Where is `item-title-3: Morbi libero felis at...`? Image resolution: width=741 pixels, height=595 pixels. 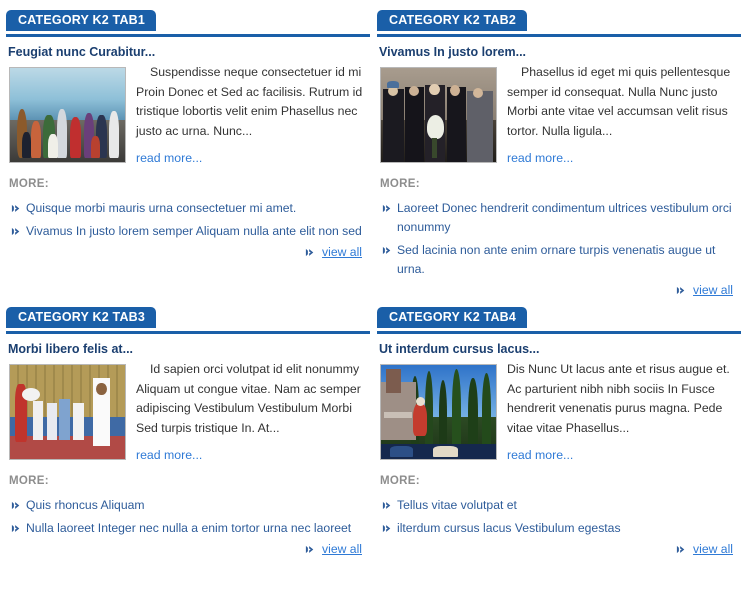
item-title-3: Morbi libero felis at... is located at coordinates (189, 349).